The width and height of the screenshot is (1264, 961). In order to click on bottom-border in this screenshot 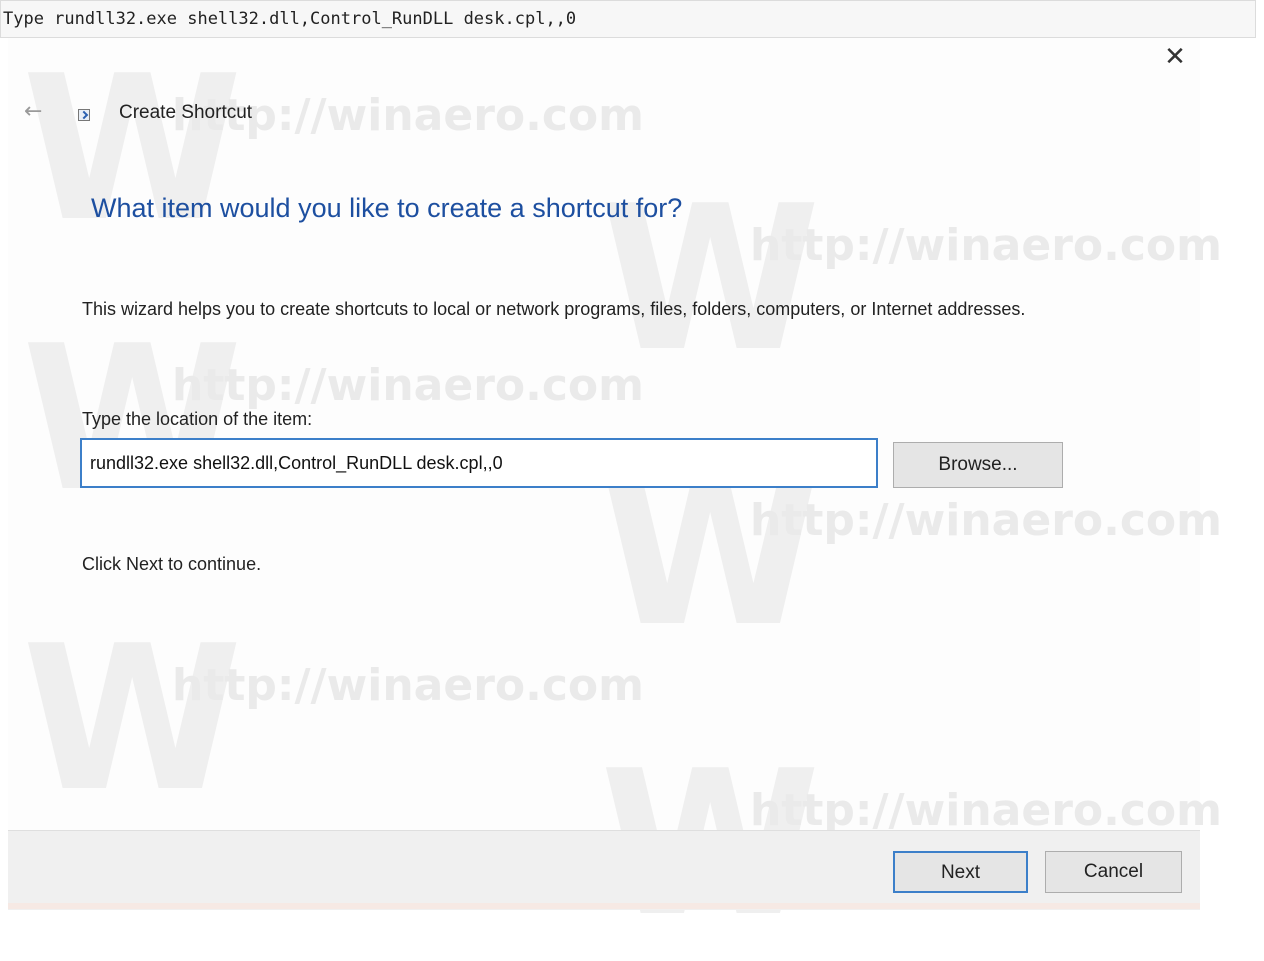, I will do `click(604, 906)`.